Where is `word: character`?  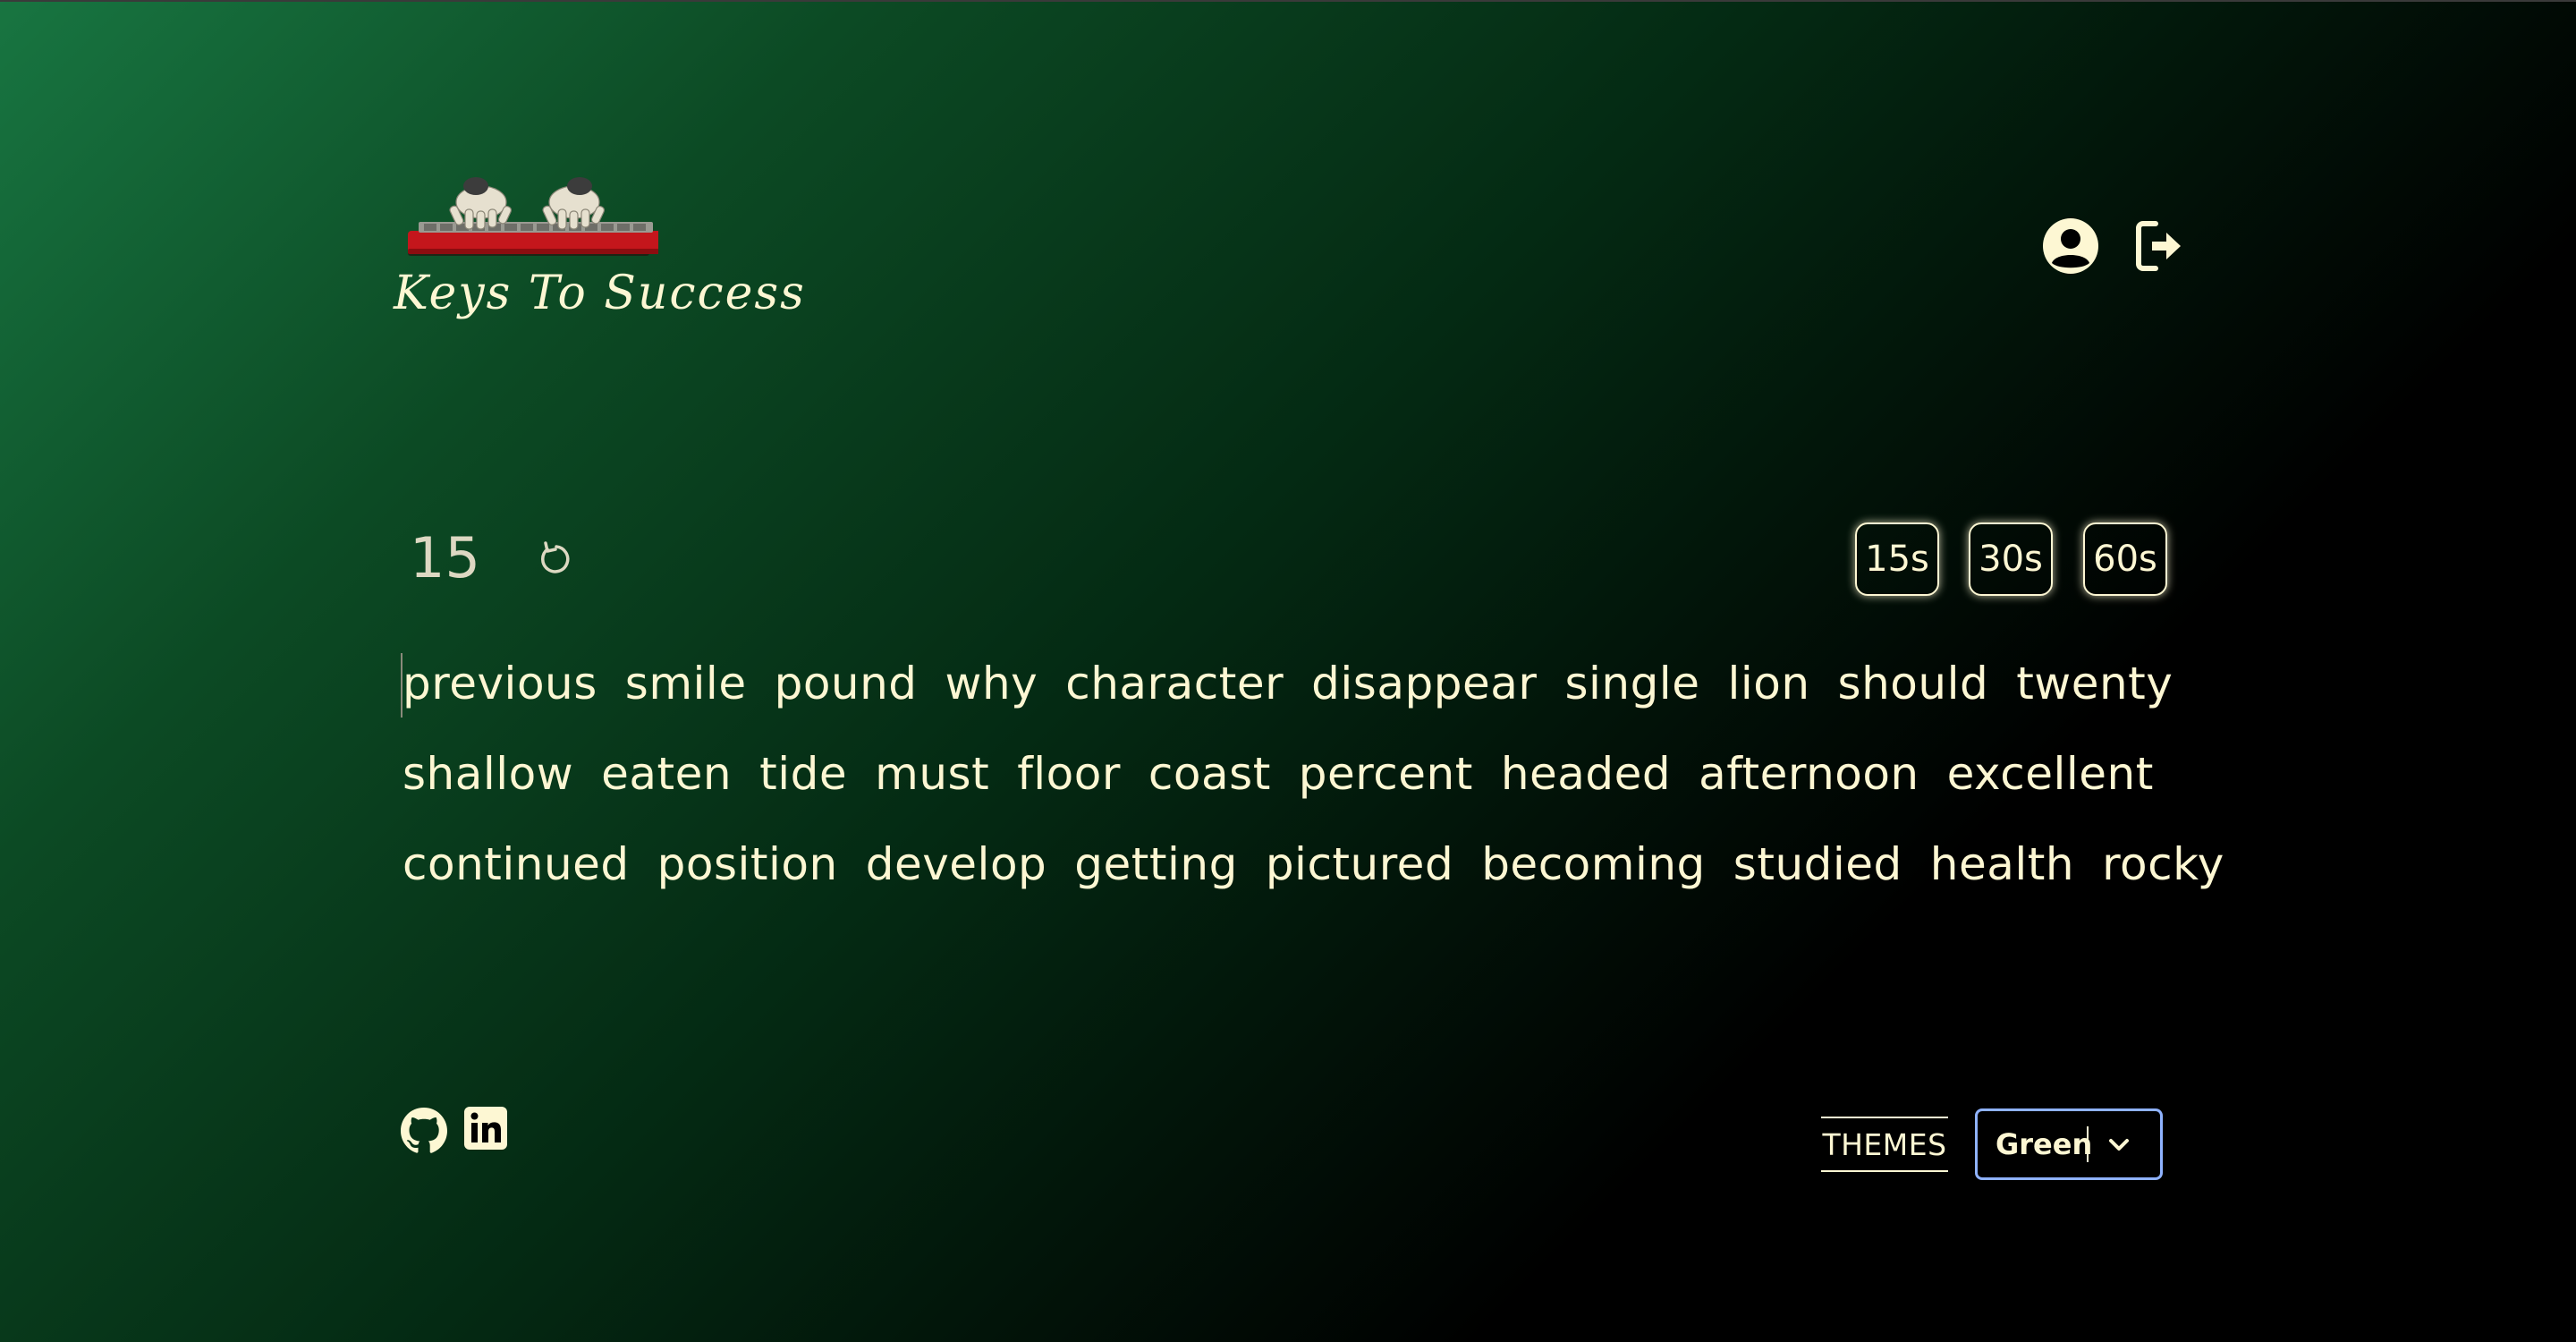
word: character is located at coordinates (1174, 684).